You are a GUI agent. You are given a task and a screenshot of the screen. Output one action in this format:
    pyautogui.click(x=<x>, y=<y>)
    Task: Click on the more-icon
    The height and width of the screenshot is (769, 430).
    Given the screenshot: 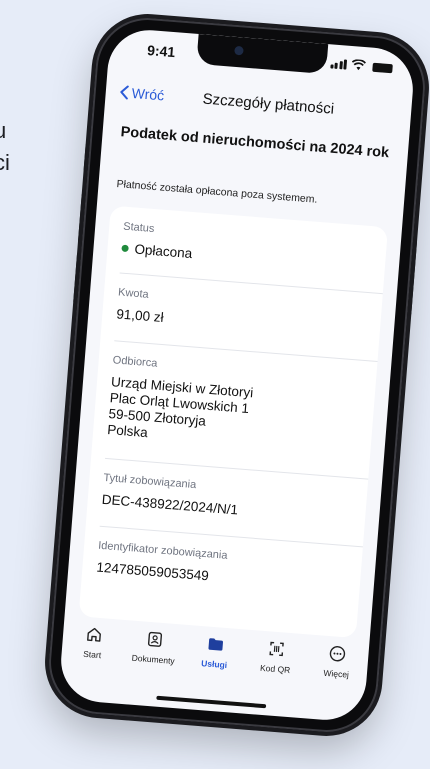 What is the action you would take?
    pyautogui.click(x=338, y=654)
    